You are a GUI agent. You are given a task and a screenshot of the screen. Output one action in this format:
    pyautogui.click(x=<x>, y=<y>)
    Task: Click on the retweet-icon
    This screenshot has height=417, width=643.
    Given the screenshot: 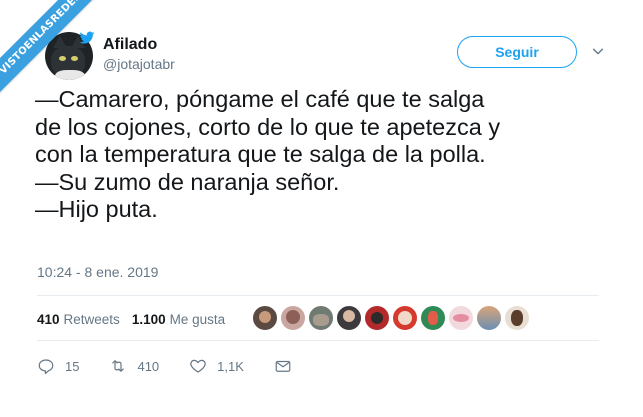 What is the action you would take?
    pyautogui.click(x=118, y=366)
    